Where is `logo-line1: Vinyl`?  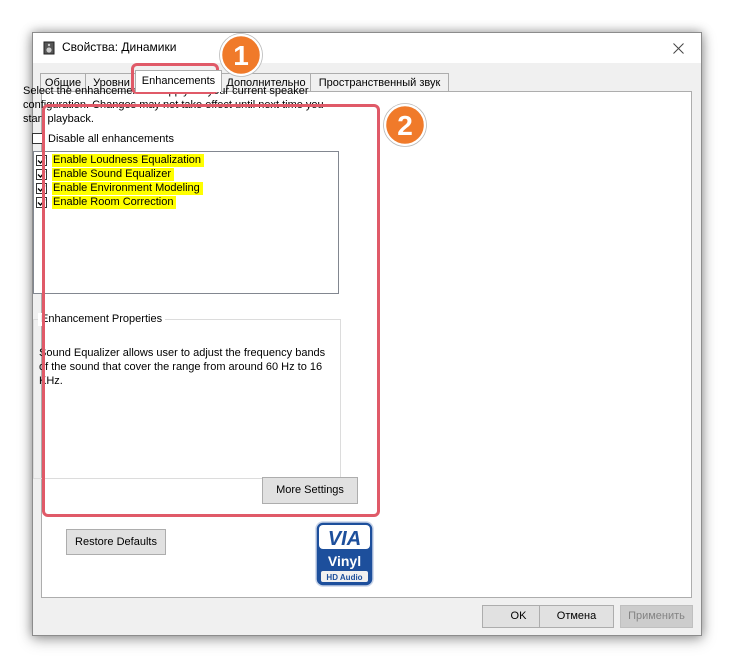 logo-line1: Vinyl is located at coordinates (344, 561).